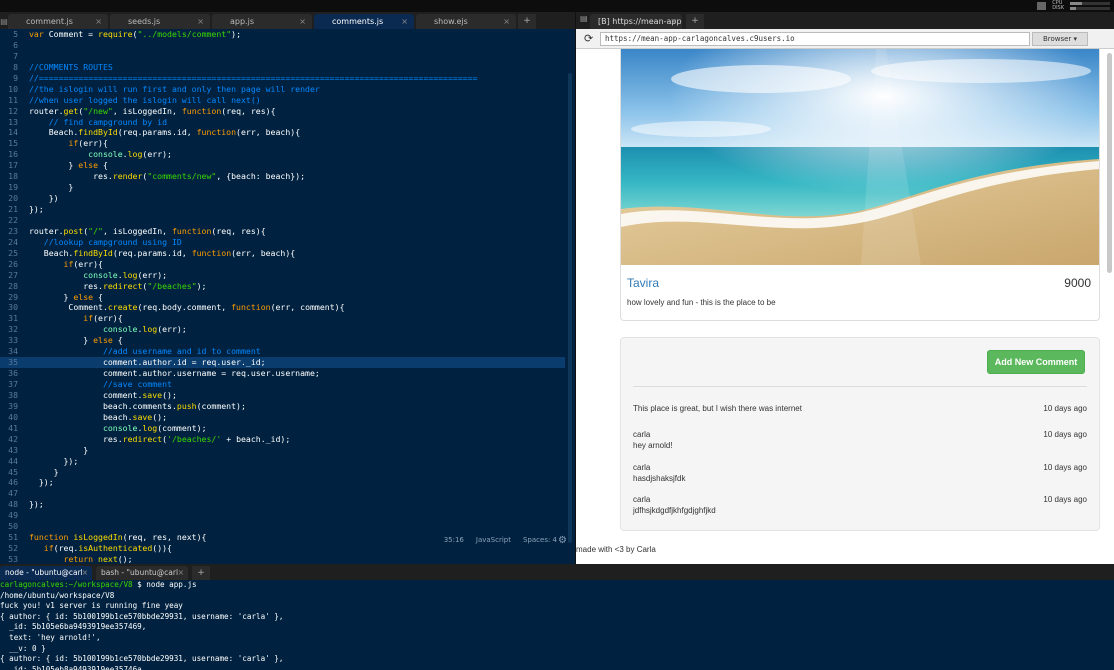  I want to click on new-browser-tab-button: +, so click(695, 21).